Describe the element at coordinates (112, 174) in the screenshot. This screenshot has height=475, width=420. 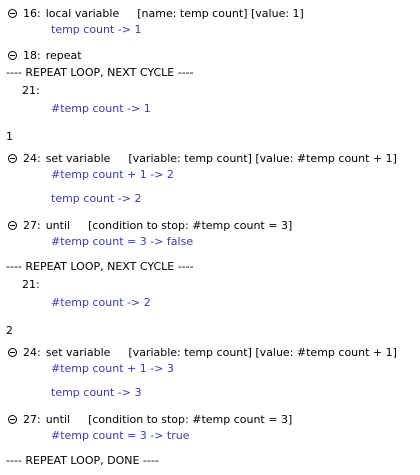
I see `trace-result: #temp count + 1 -> 2` at that location.